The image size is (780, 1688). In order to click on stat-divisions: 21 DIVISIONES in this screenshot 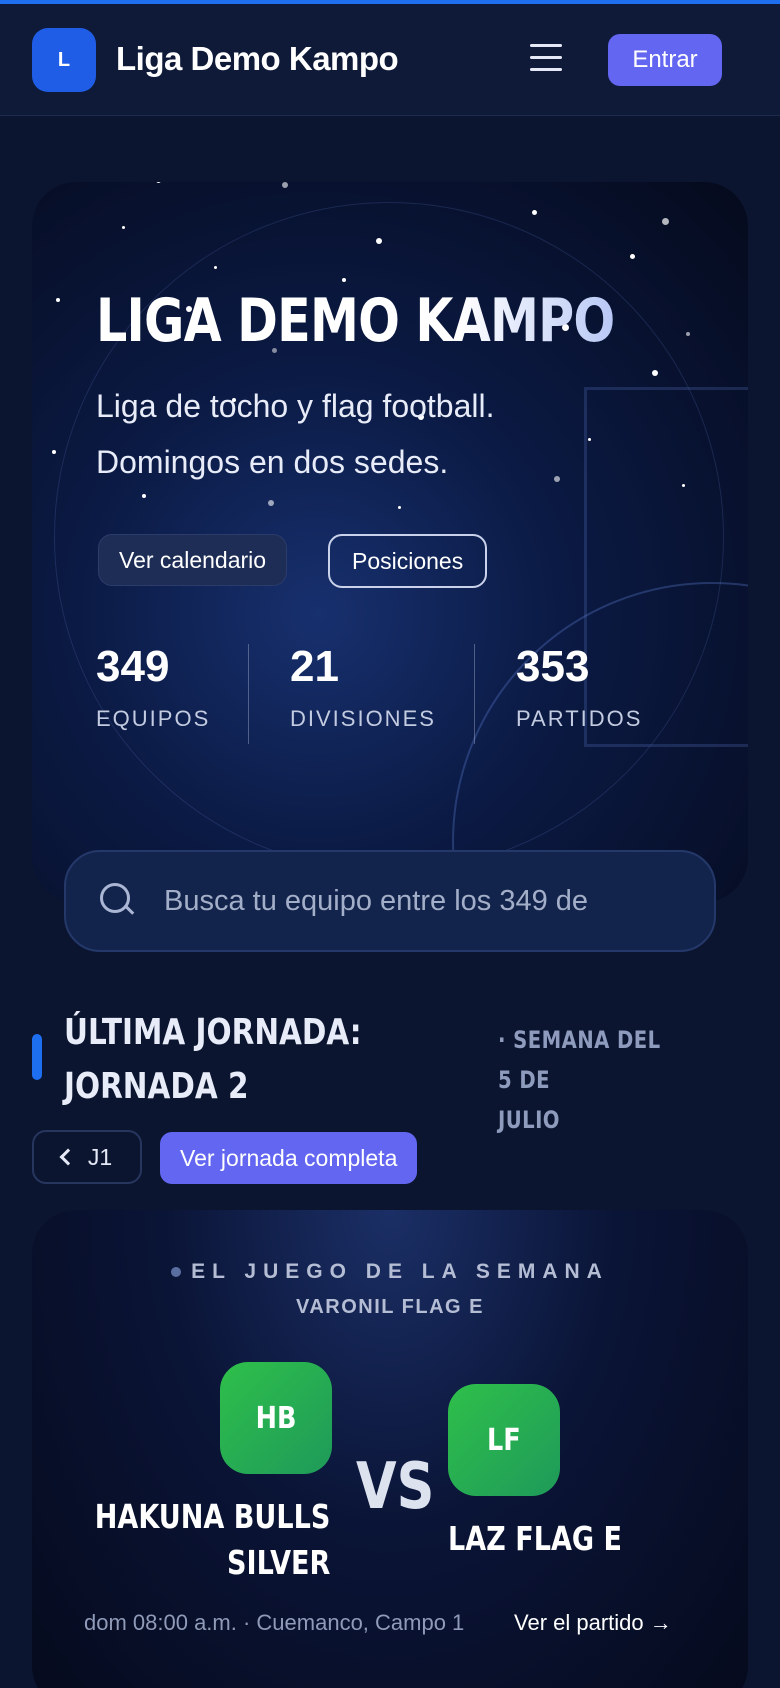, I will do `click(363, 687)`.